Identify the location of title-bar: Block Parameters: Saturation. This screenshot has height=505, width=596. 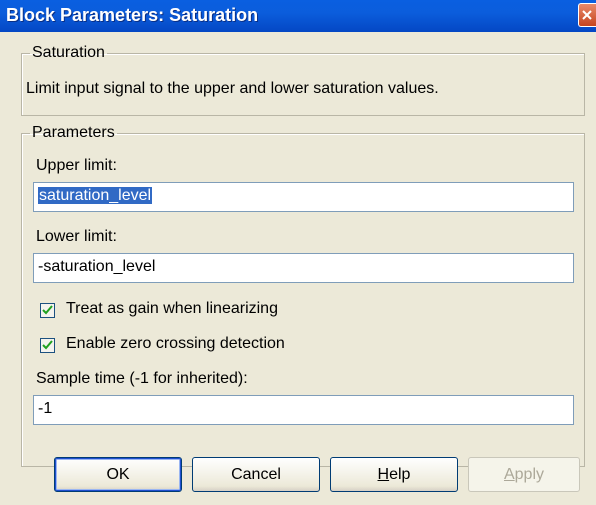
(298, 16).